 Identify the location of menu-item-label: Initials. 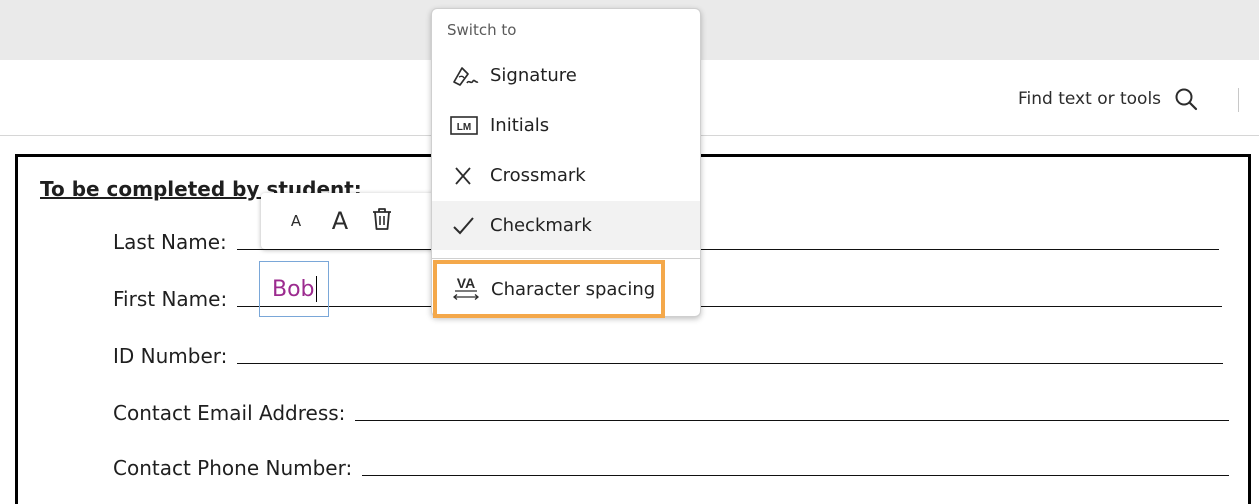
(520, 125).